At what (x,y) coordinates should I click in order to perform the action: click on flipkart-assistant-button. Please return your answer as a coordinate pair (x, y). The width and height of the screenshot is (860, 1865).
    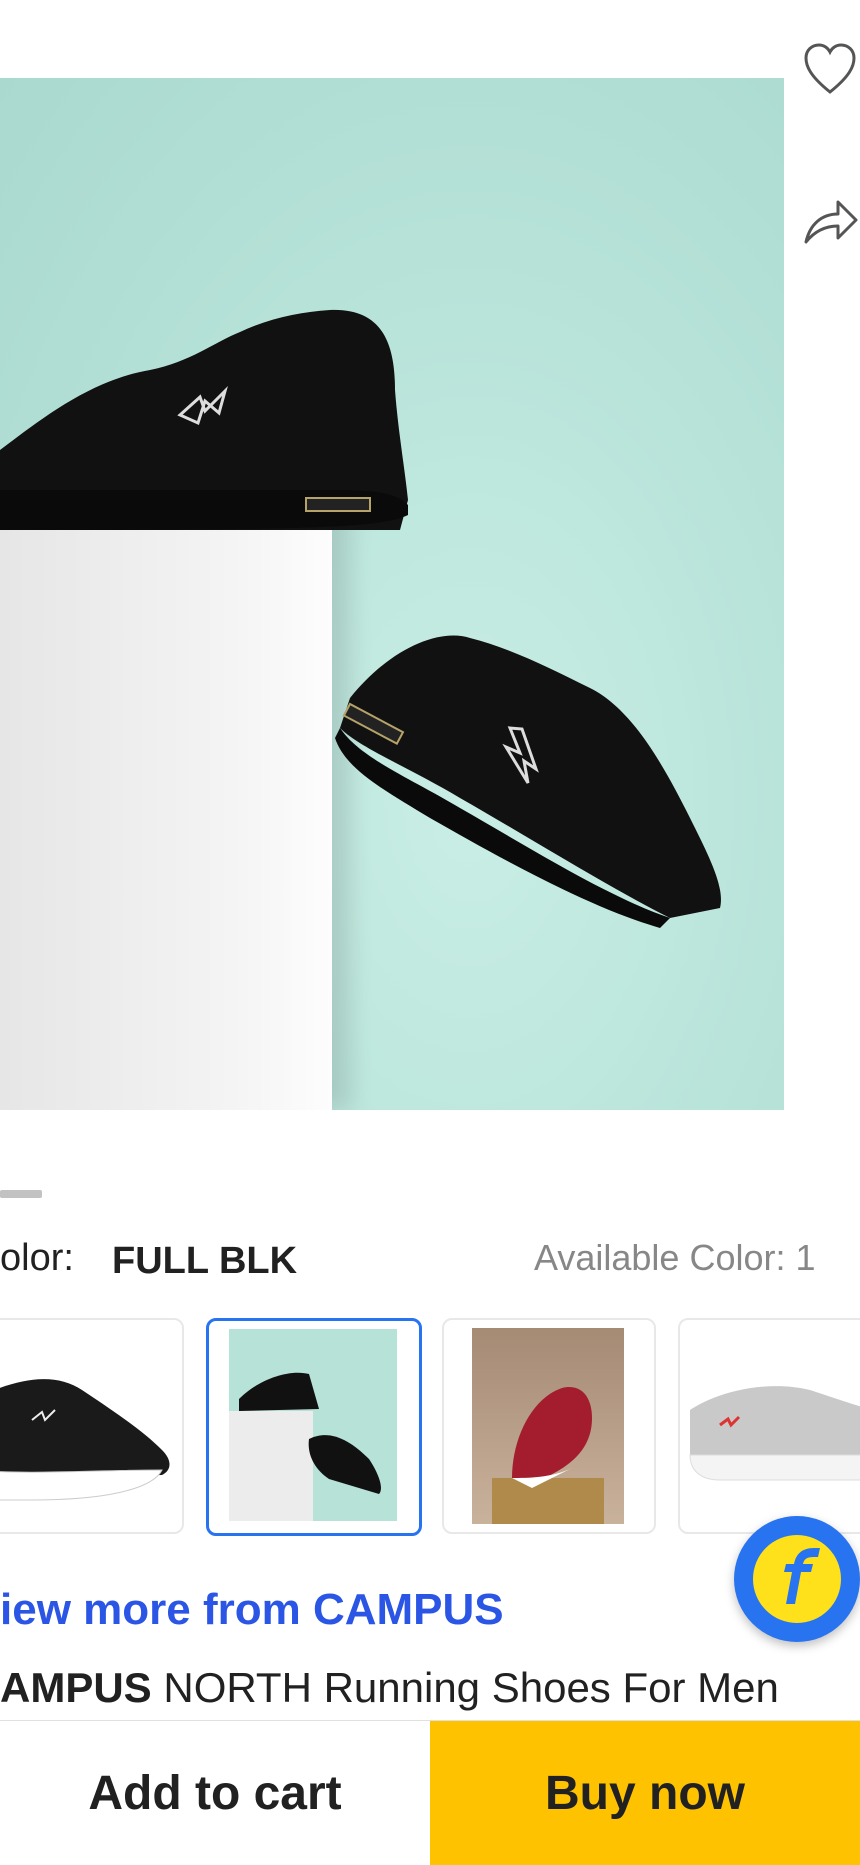
    Looking at the image, I should click on (797, 1579).